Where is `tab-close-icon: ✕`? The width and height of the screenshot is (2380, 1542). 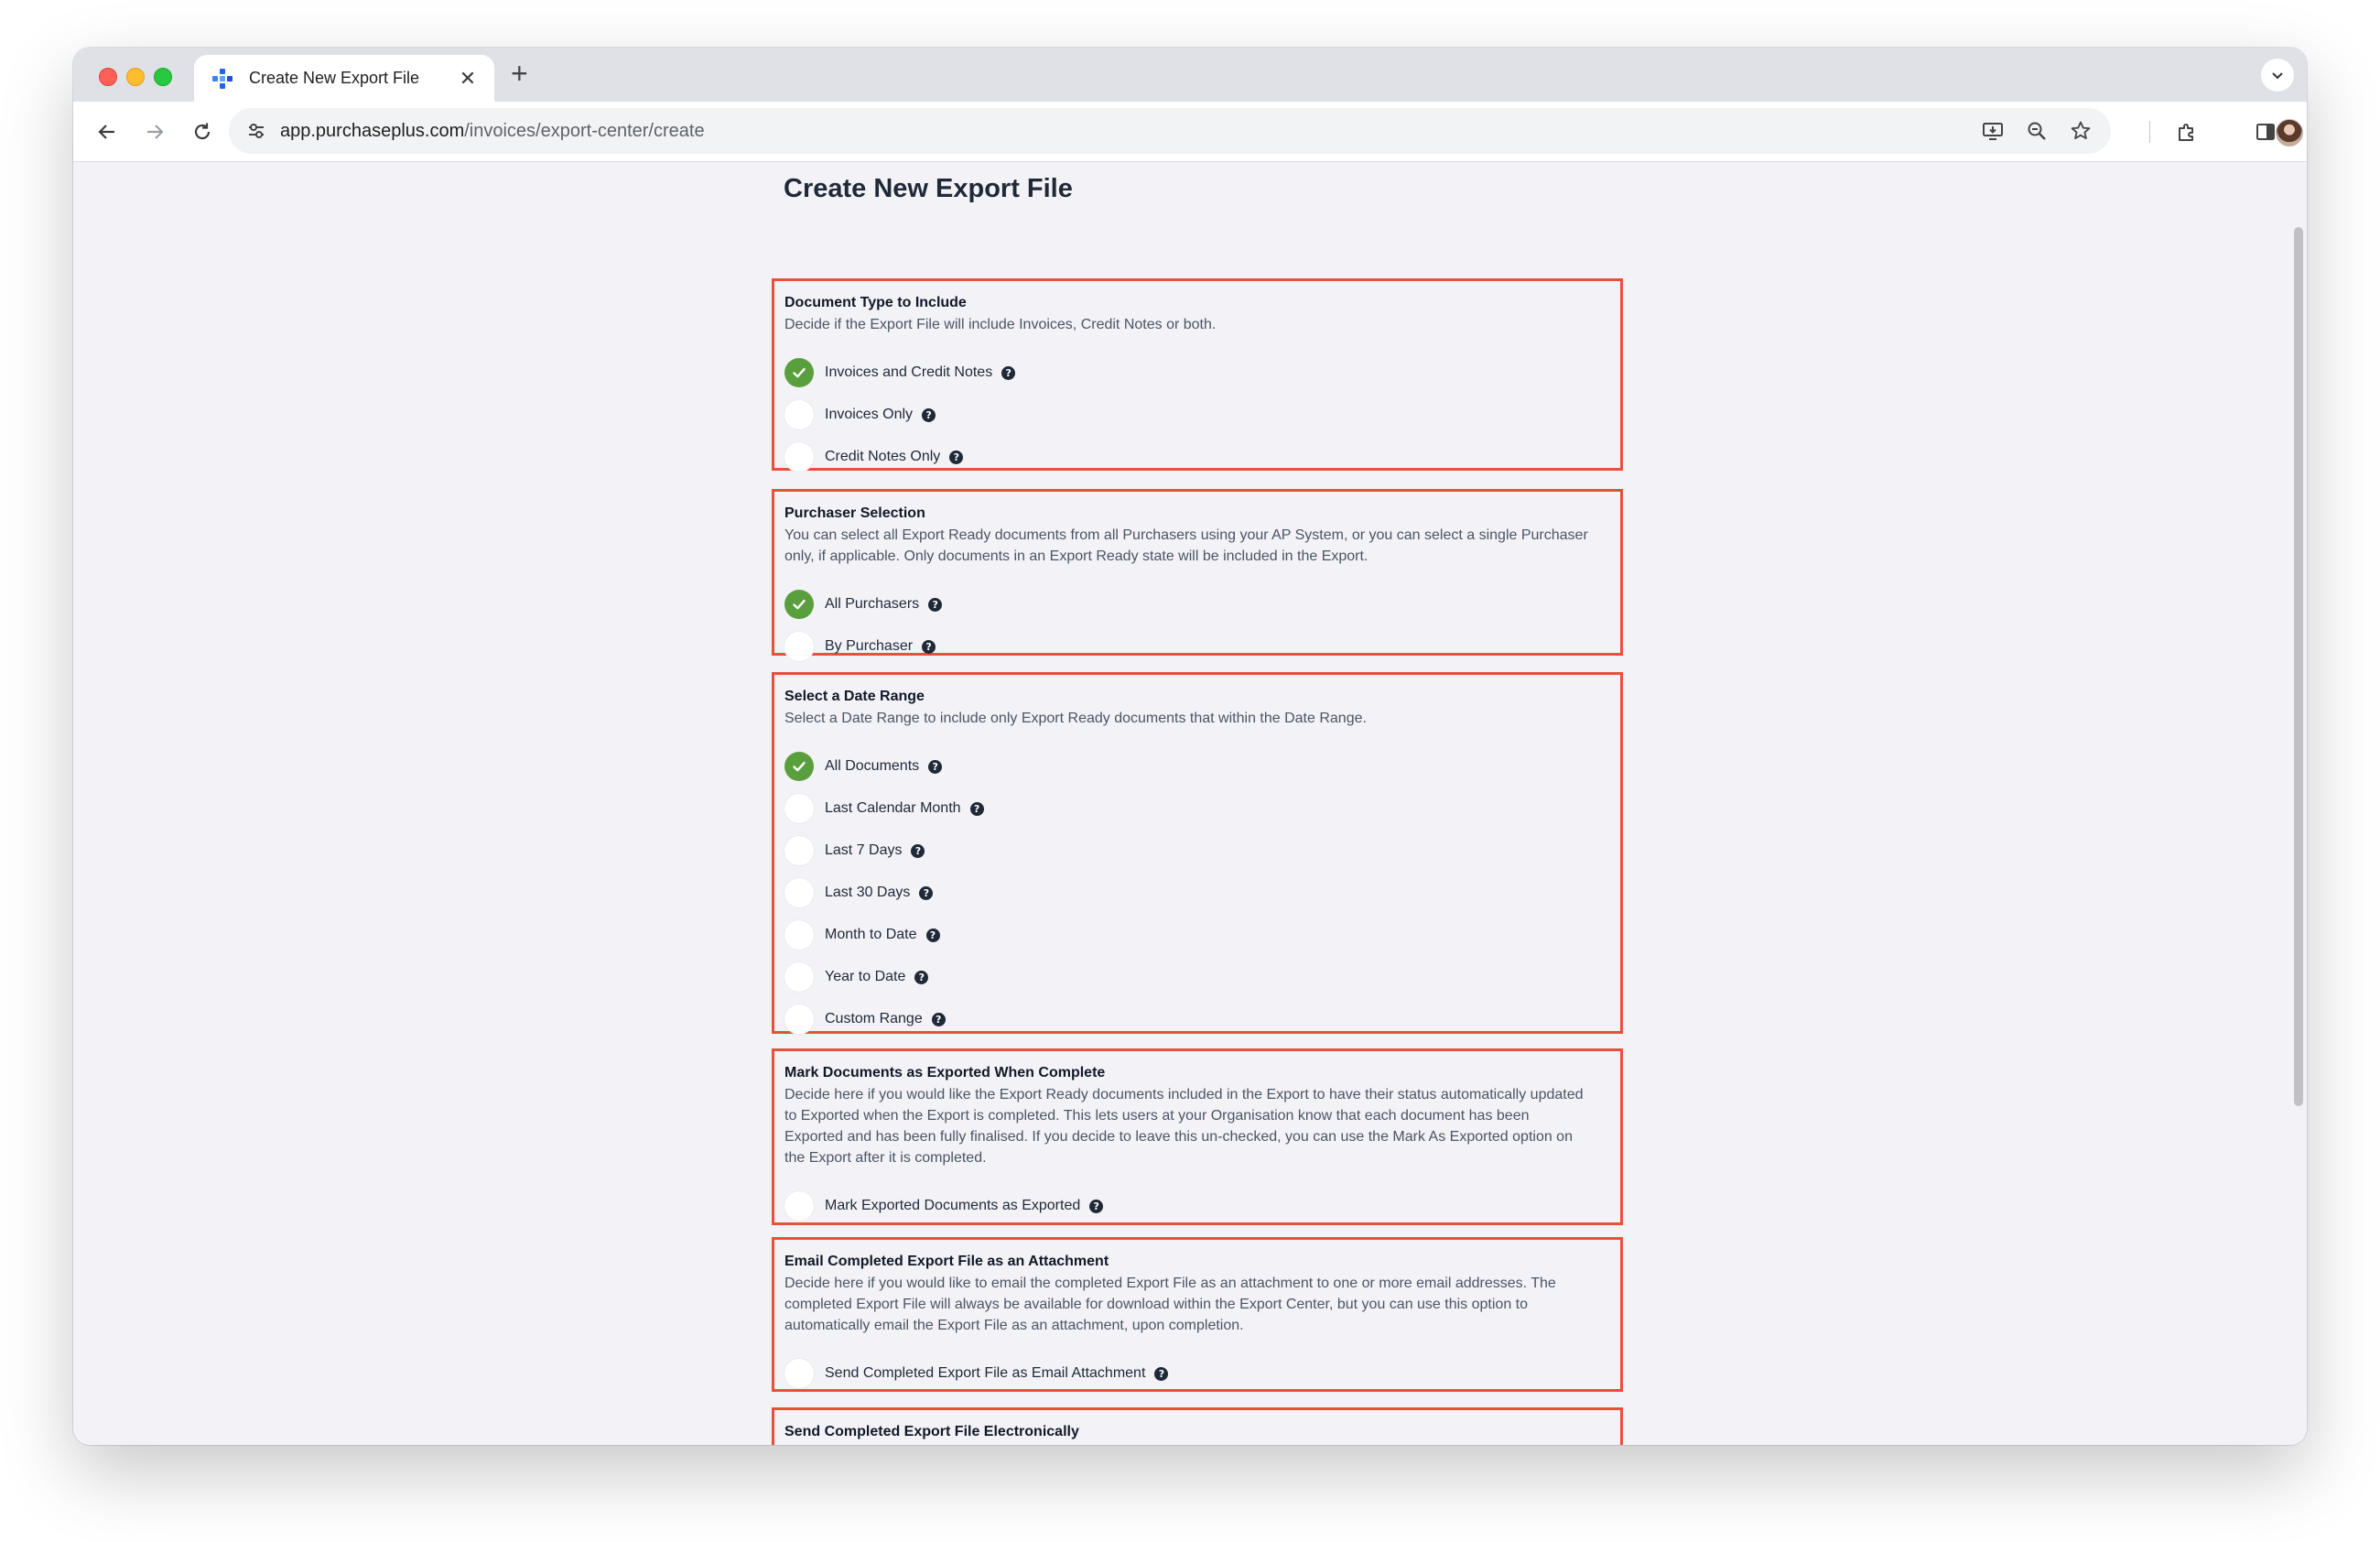 tab-close-icon: ✕ is located at coordinates (468, 78).